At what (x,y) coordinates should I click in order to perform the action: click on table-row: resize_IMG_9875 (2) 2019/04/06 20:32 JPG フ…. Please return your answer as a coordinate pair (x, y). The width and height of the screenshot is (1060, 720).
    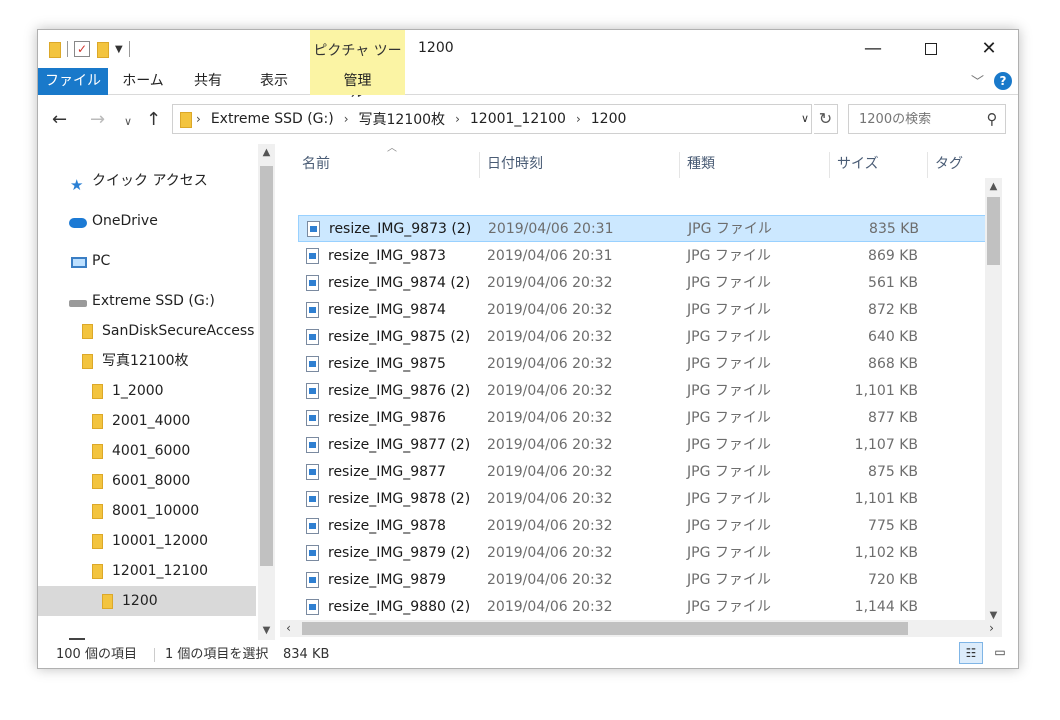
    Looking at the image, I should click on (647, 337).